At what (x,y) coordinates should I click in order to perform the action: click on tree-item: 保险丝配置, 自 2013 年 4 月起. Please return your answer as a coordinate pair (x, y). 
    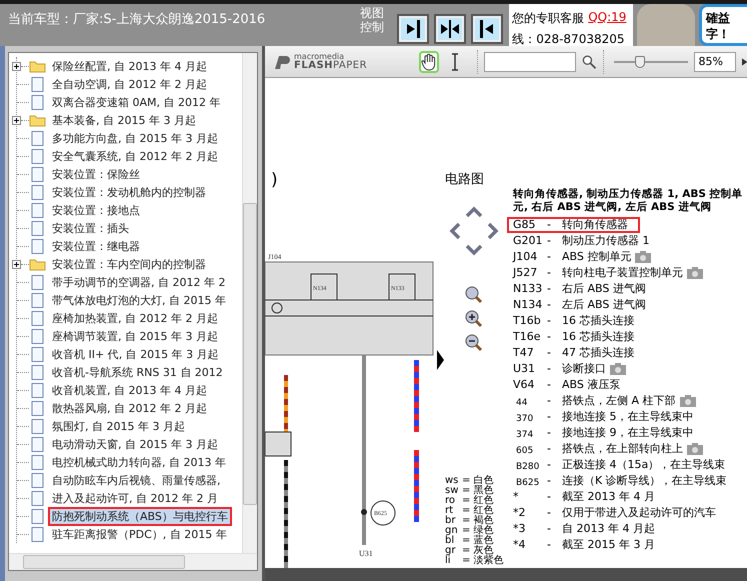
    Looking at the image, I should click on (129, 66).